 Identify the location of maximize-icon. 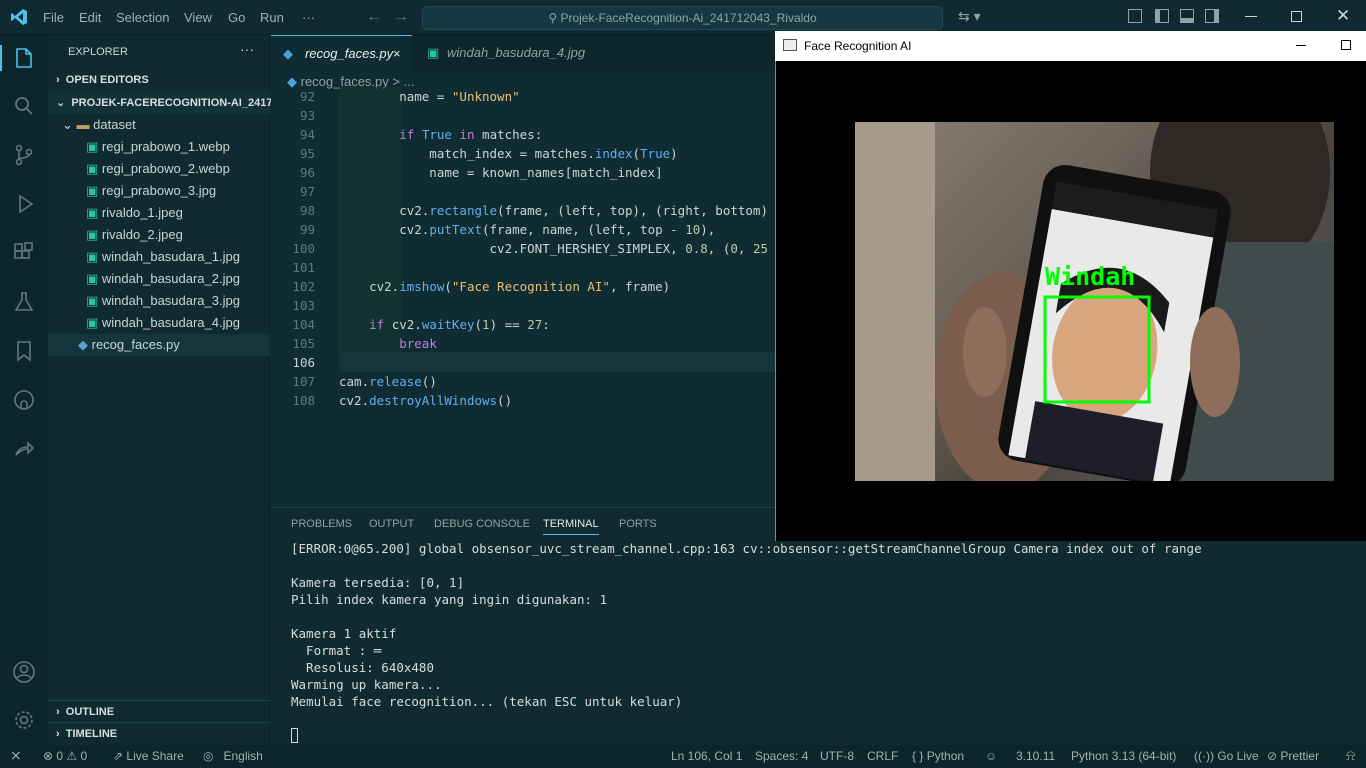
(1346, 45).